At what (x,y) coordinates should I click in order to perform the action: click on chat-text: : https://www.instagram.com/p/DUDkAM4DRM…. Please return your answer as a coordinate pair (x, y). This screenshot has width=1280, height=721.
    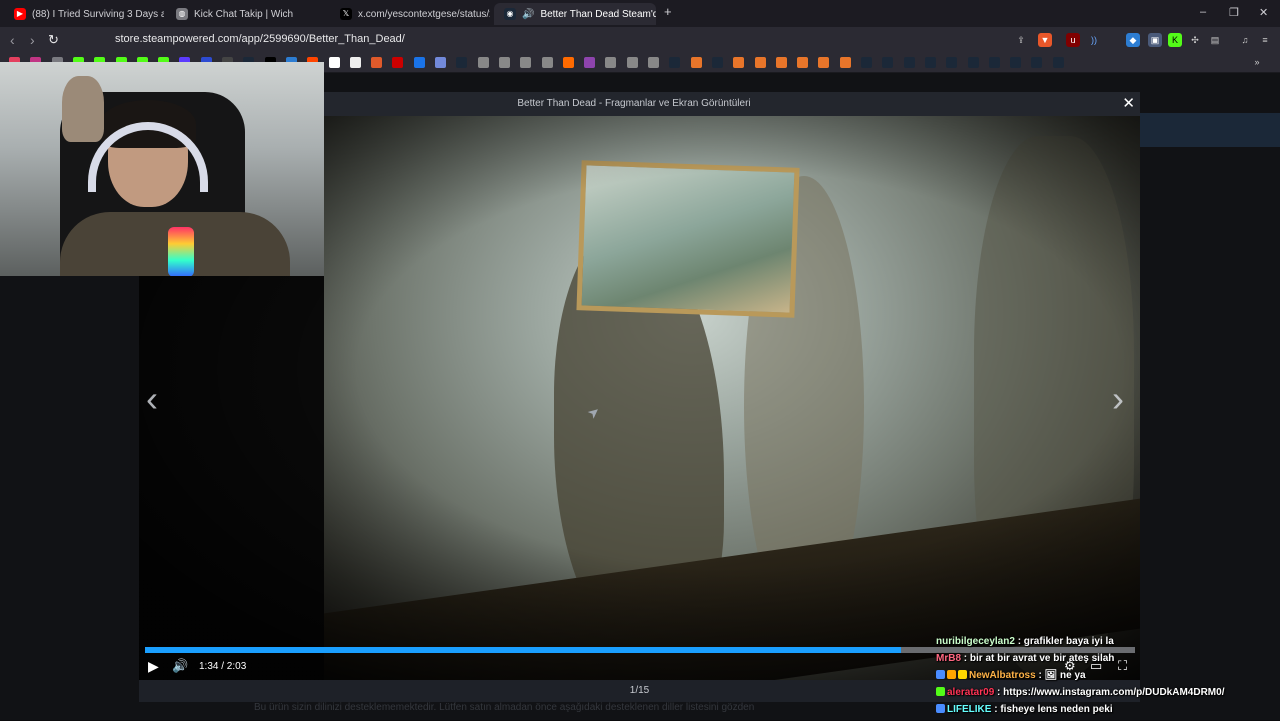
    Looking at the image, I should click on (1109, 692).